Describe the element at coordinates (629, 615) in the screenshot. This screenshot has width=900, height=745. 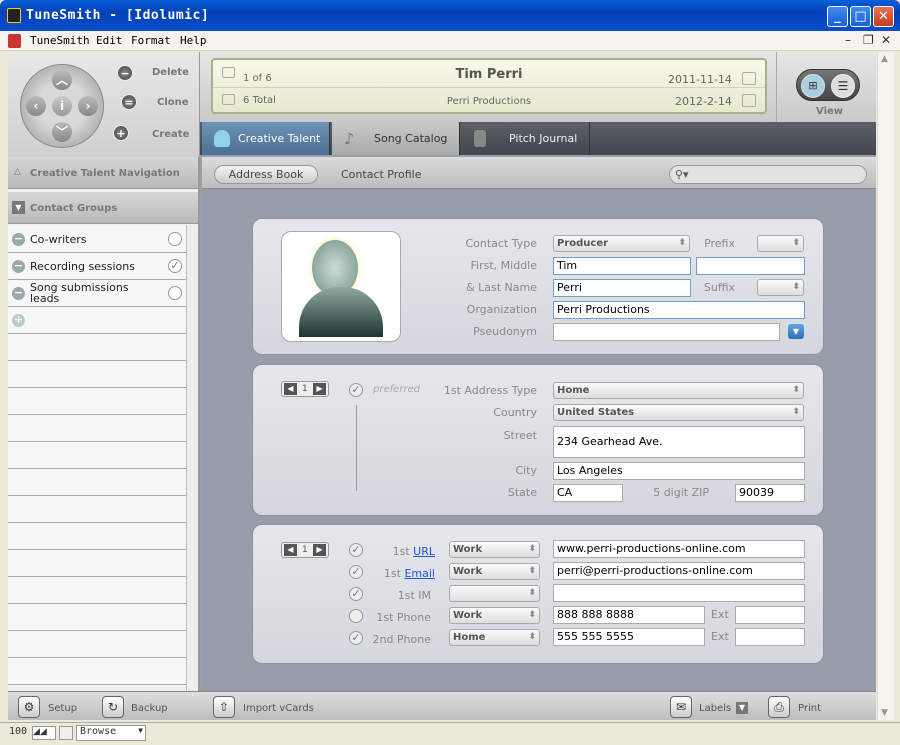
I see `phone1-input: 888 888 8888` at that location.